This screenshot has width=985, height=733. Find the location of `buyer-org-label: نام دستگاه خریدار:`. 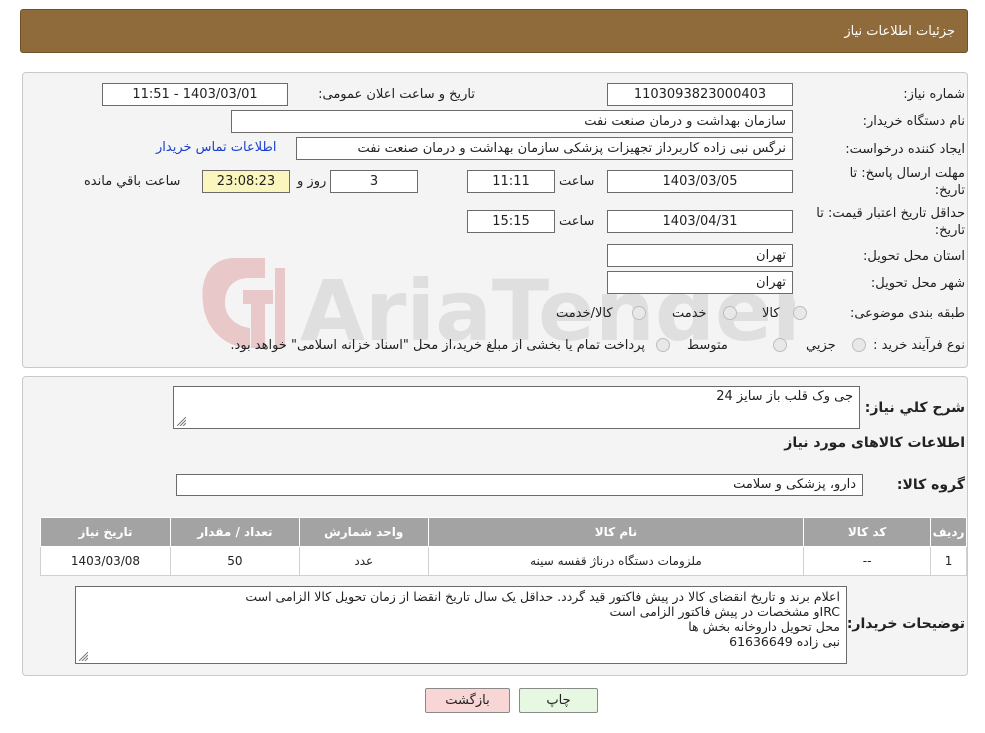

buyer-org-label: نام دستگاه خریدار: is located at coordinates (913, 121).